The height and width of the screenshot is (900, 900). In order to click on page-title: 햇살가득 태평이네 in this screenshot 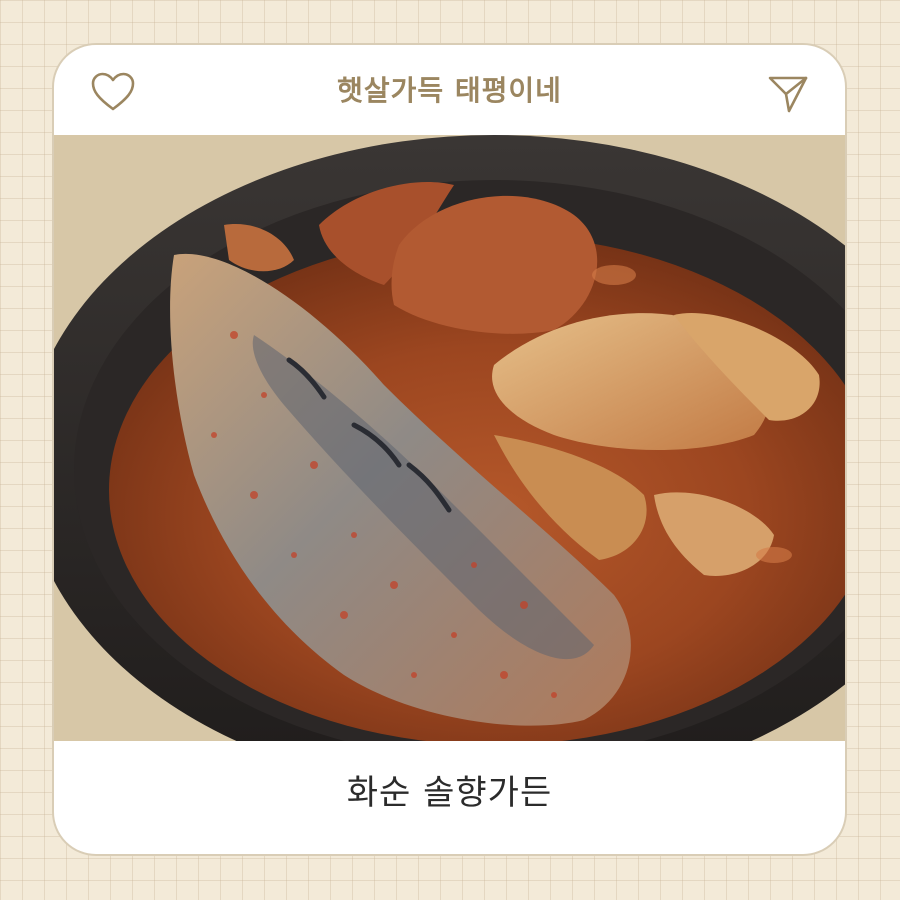, I will do `click(449, 90)`.